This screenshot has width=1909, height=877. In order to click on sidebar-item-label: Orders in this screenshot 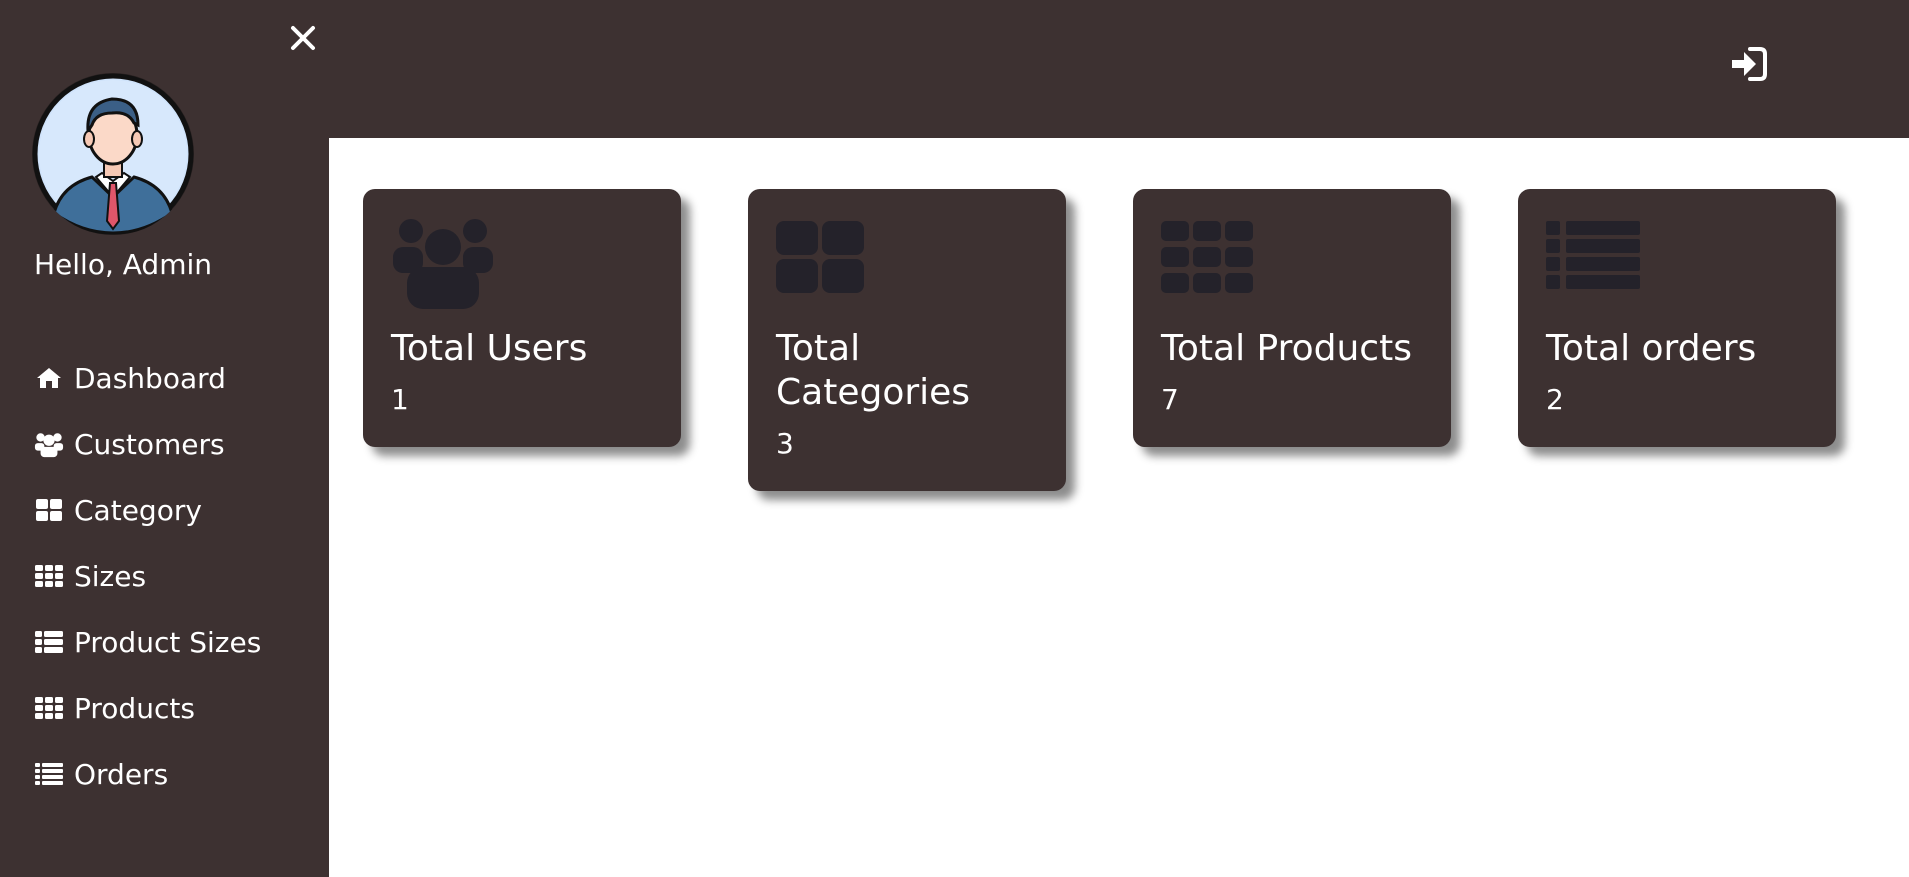, I will do `click(121, 774)`.